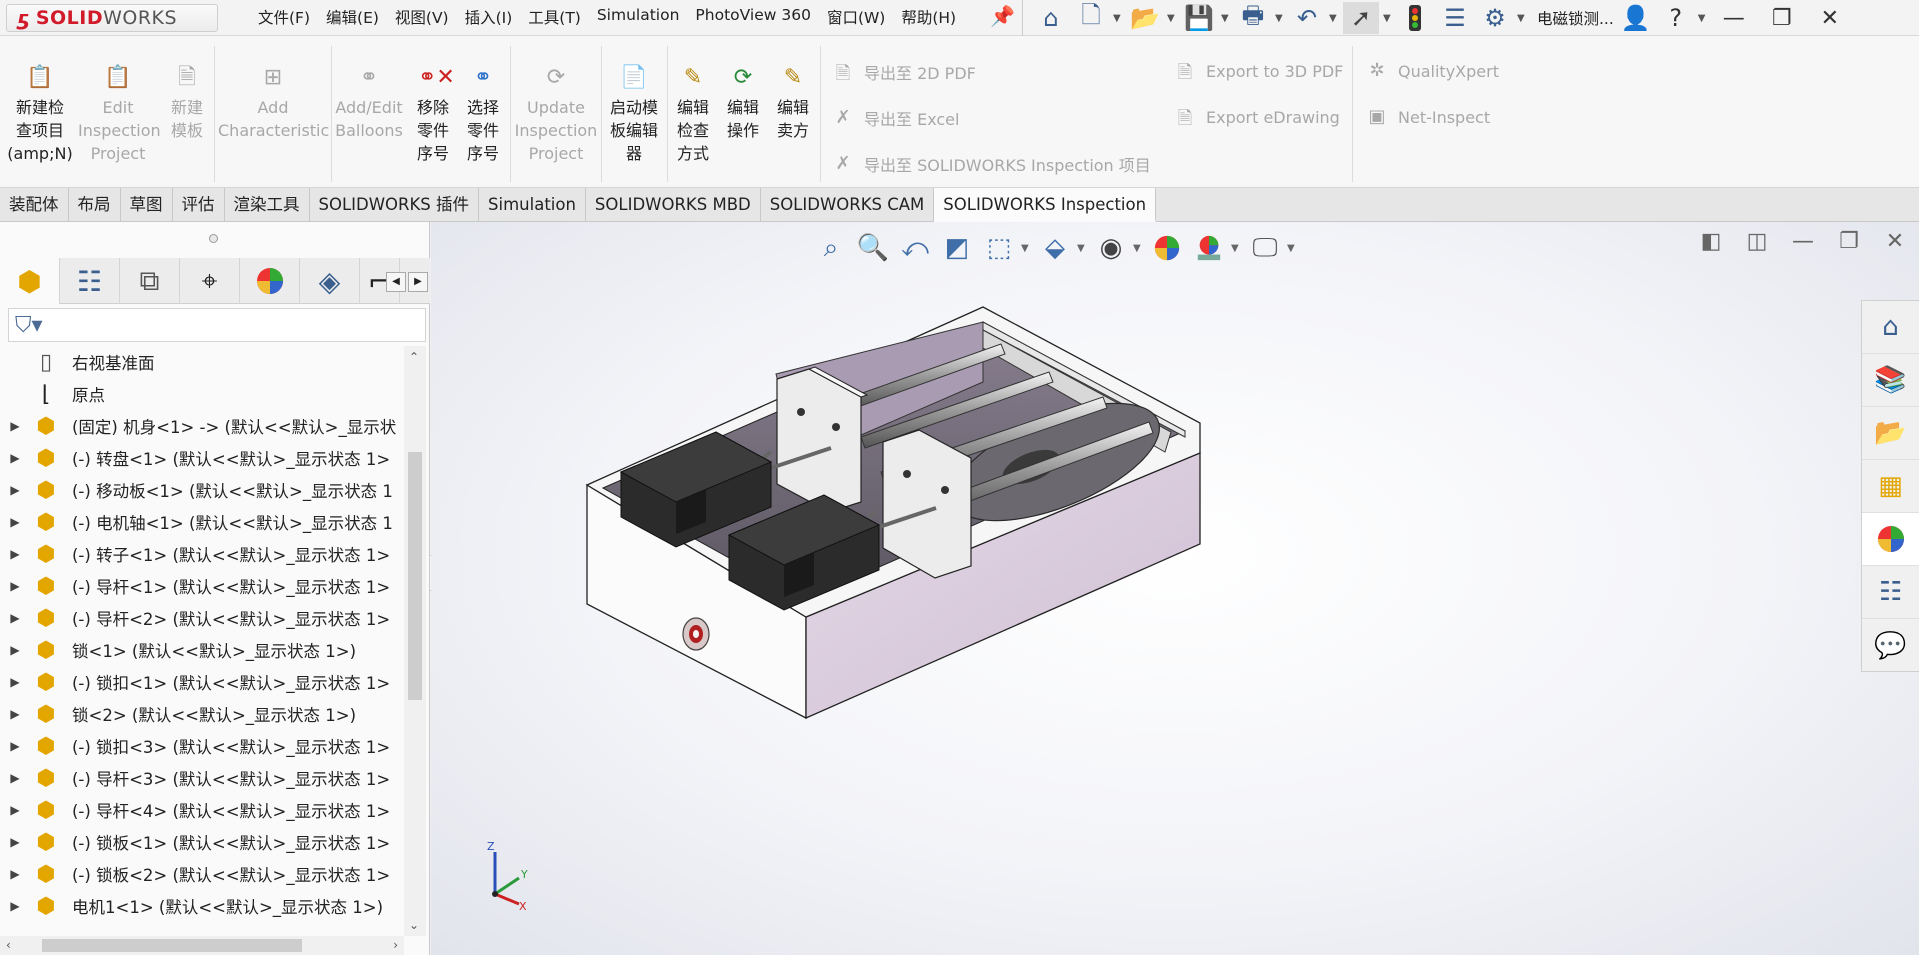  What do you see at coordinates (1703, 18) in the screenshot?
I see `help-dropdown-icon: ▼` at bounding box center [1703, 18].